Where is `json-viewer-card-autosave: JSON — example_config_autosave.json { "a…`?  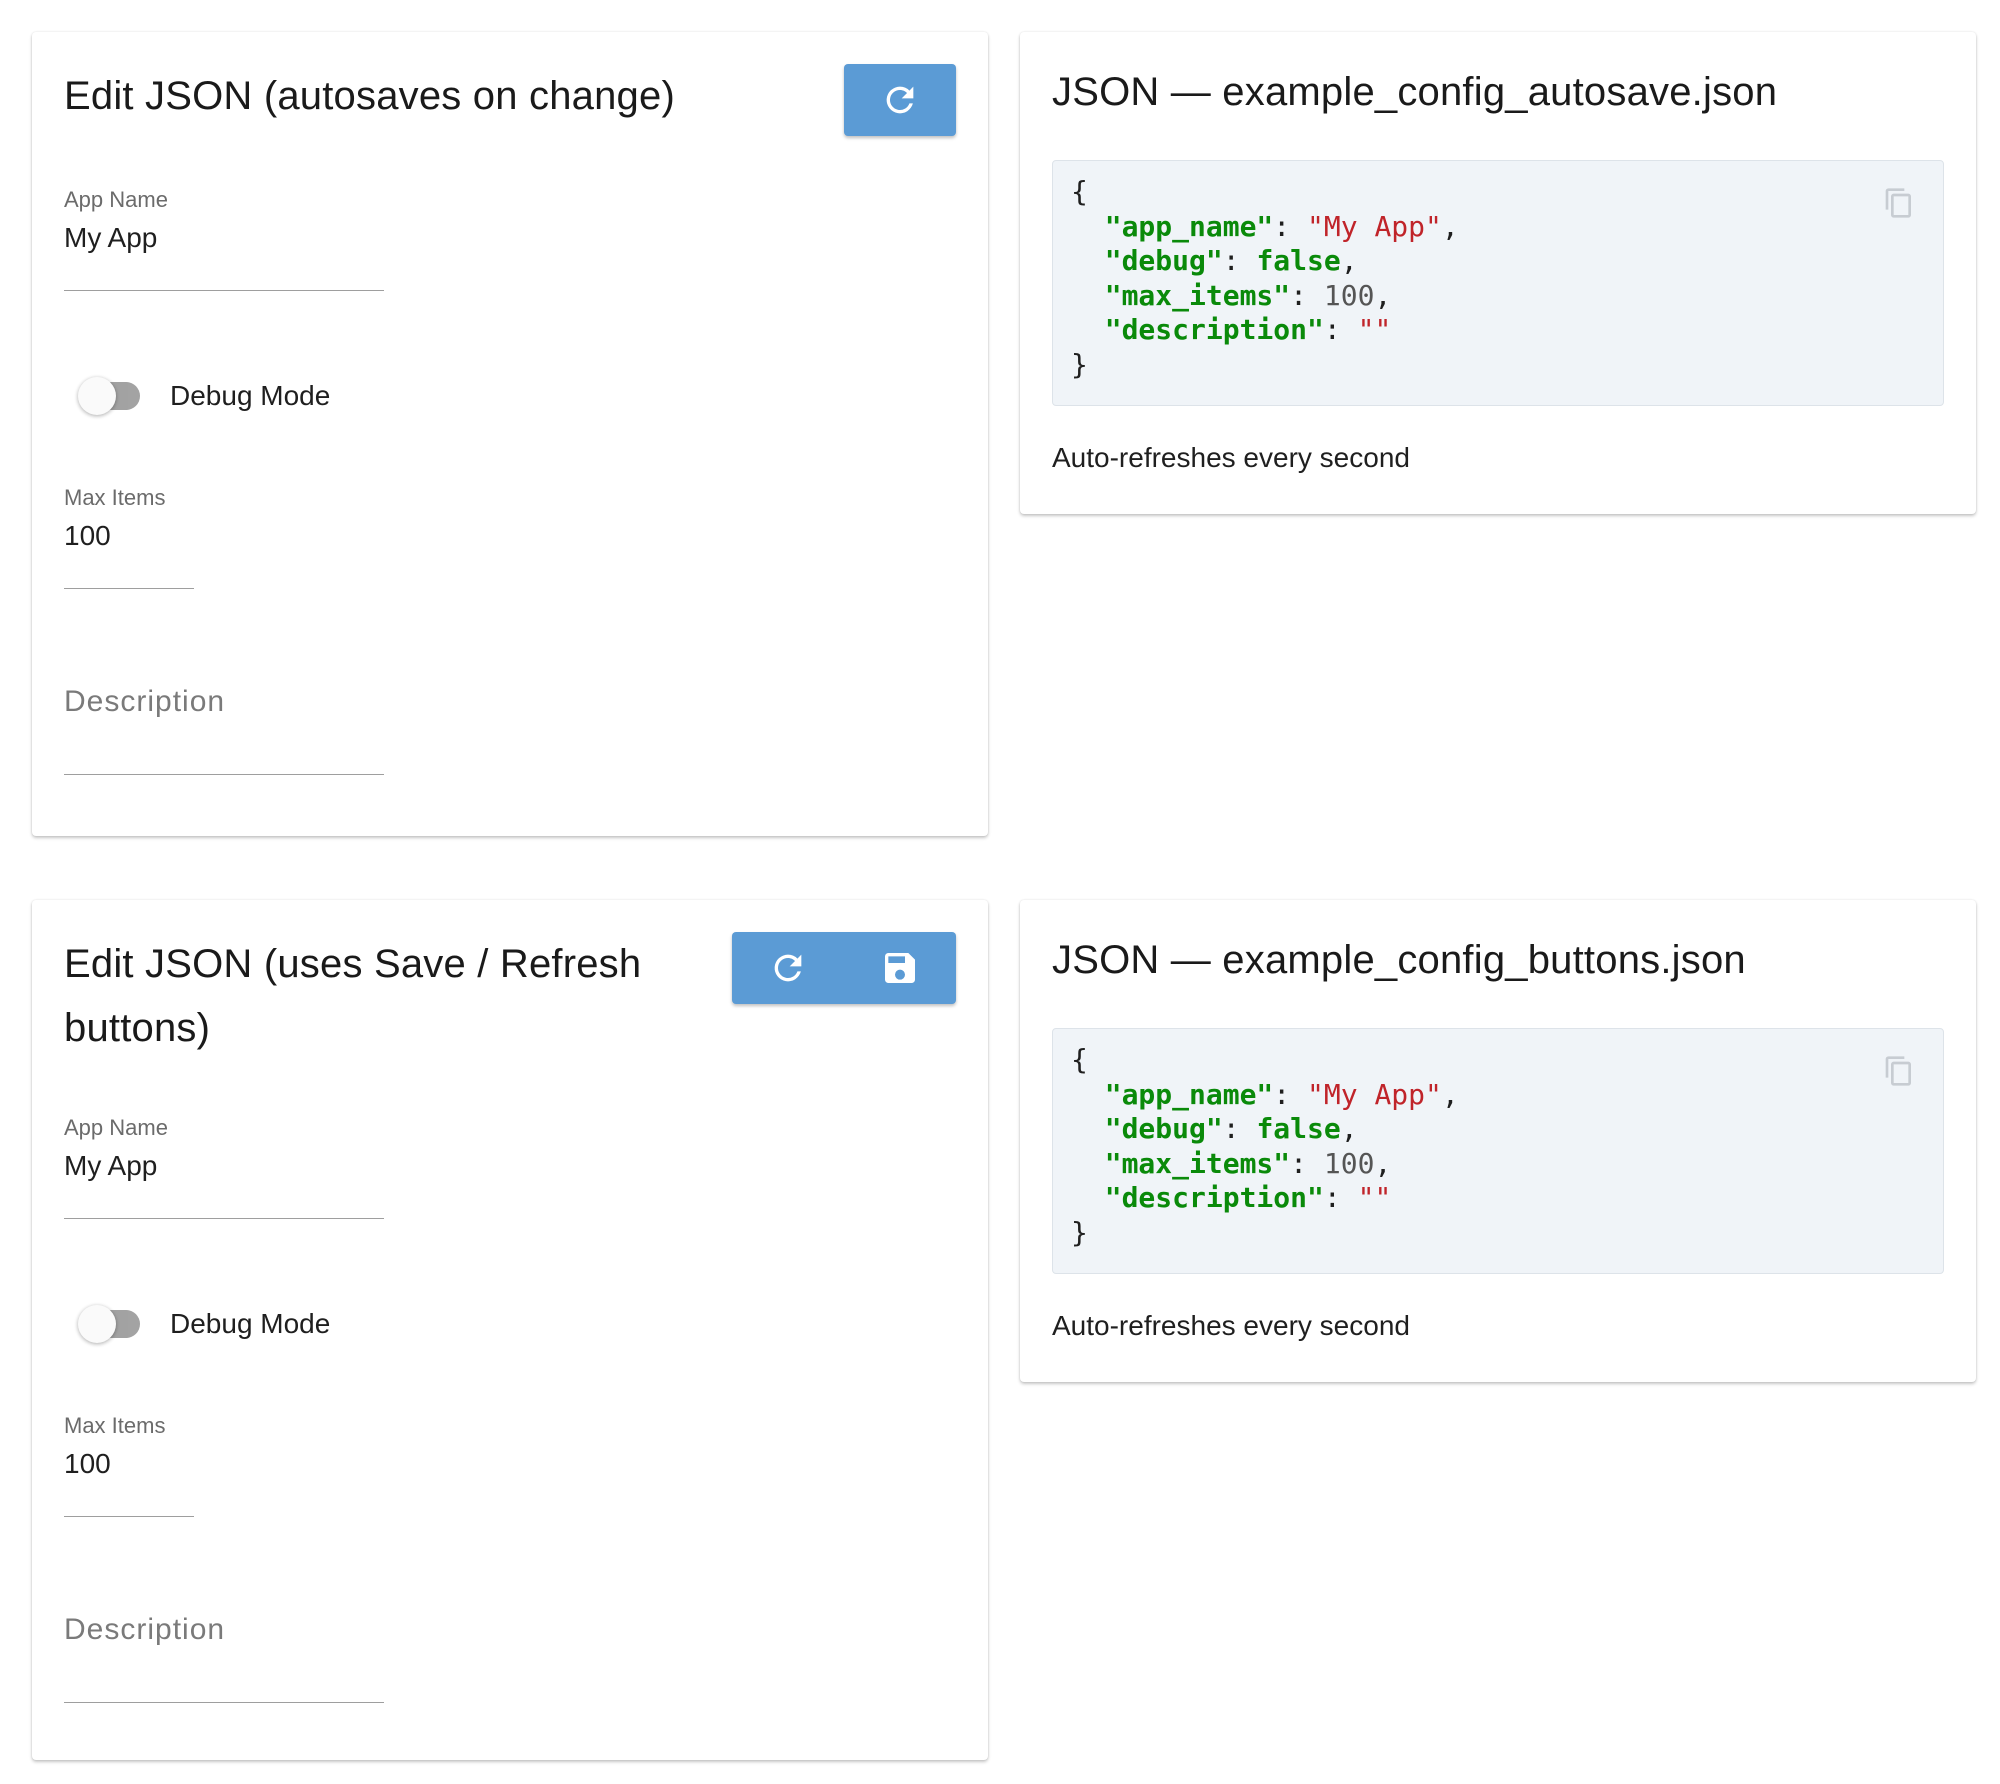
json-viewer-card-autosave: JSON — example_config_autosave.json { "a… is located at coordinates (1498, 273).